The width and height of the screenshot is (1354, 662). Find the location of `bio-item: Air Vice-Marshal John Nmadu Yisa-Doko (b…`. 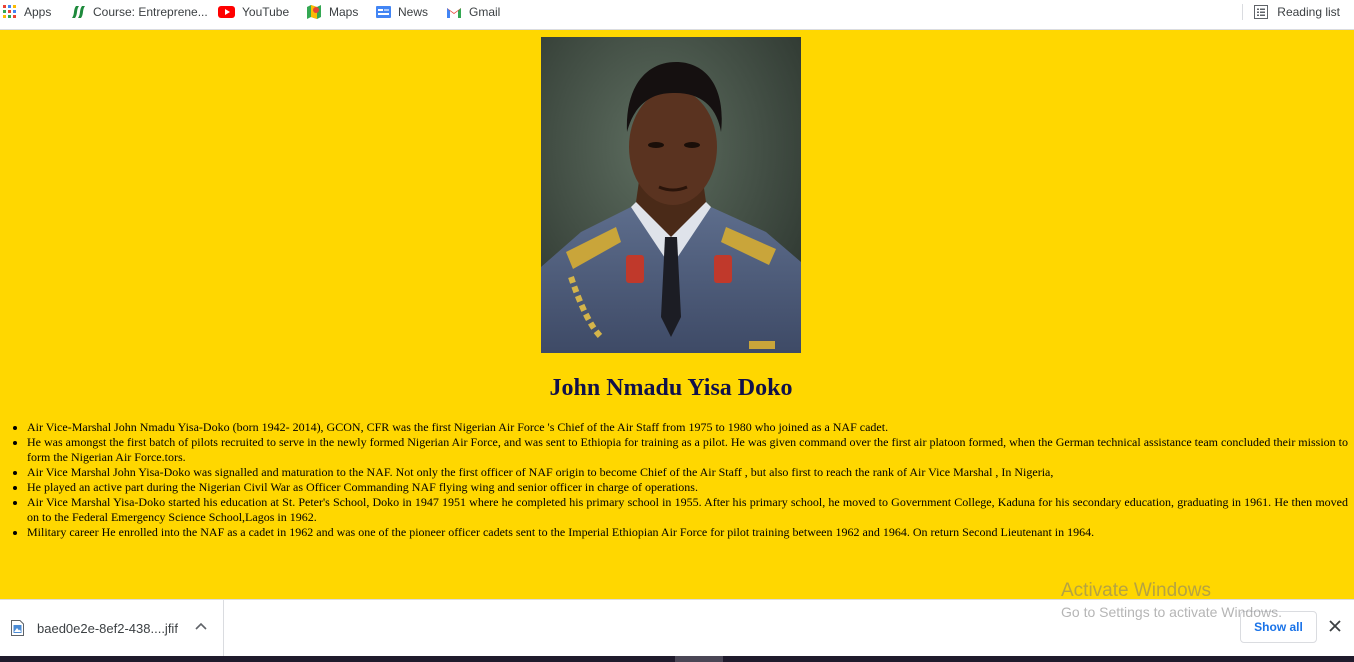

bio-item: Air Vice-Marshal John Nmadu Yisa-Doko (b… is located at coordinates (687, 427).